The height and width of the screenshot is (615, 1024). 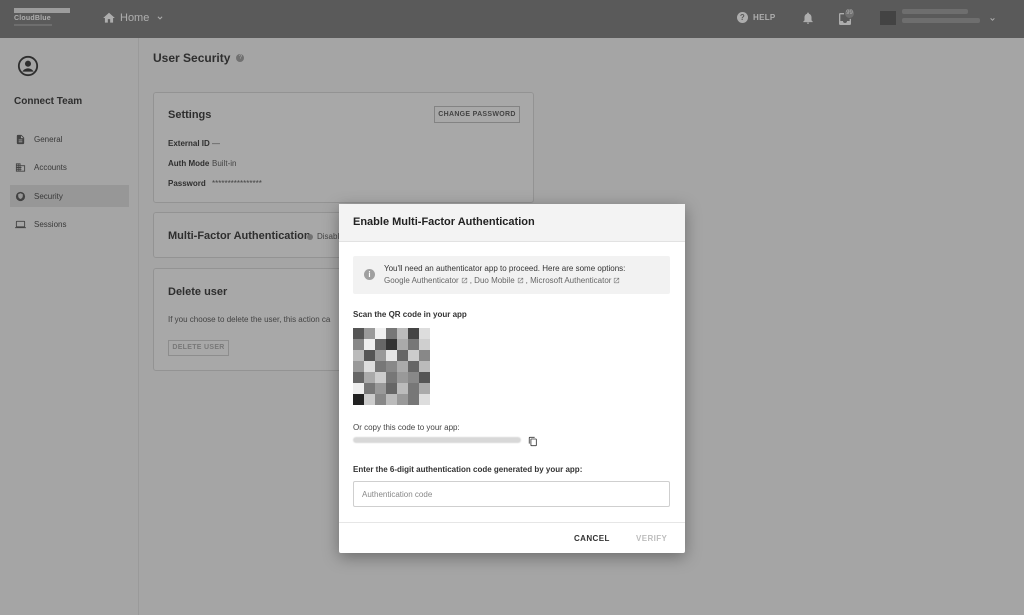 I want to click on microsoft-authenticator-link: Microsoft Authenticator, so click(x=570, y=280).